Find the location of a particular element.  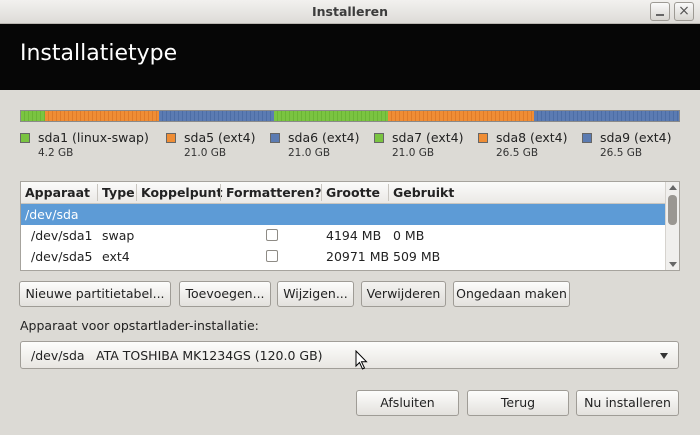

cell-used: 0 MB is located at coordinates (409, 235).